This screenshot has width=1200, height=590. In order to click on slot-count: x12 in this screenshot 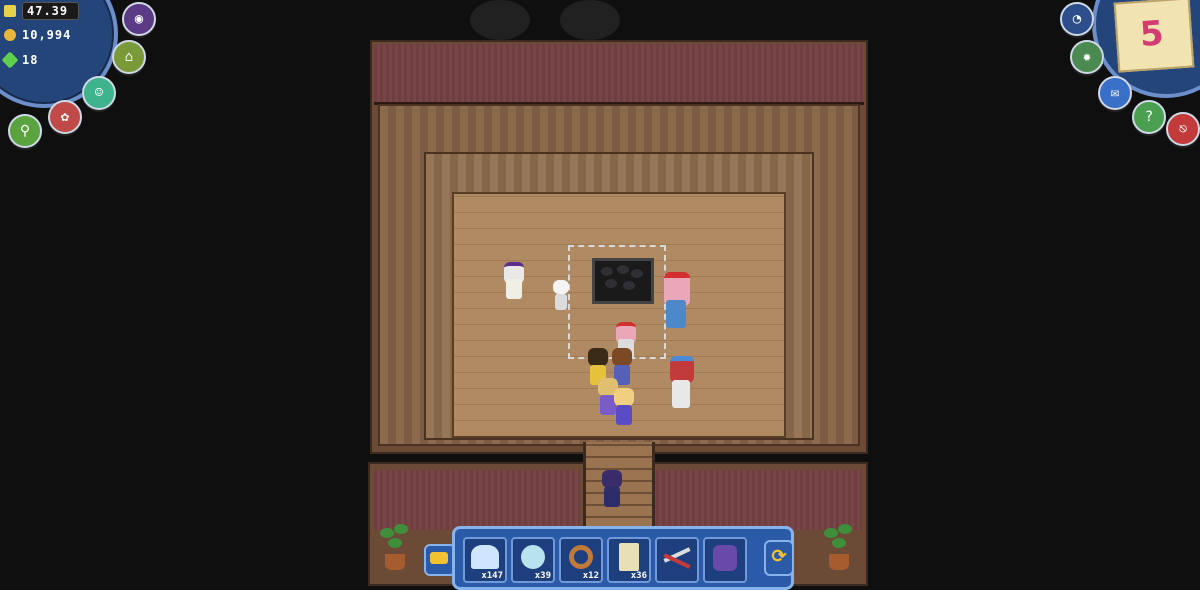, I will do `click(590, 576)`.